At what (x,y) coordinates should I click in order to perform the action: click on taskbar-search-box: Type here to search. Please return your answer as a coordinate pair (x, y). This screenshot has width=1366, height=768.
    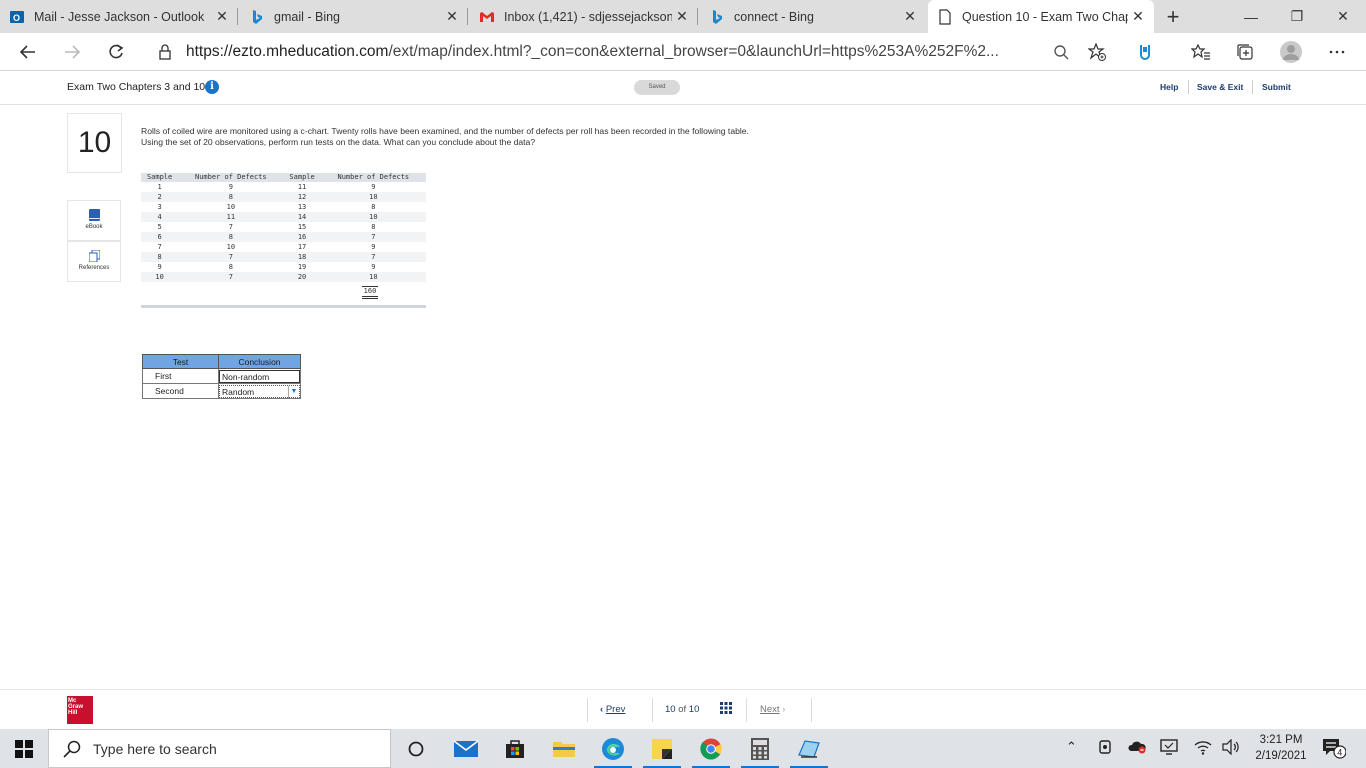
    Looking at the image, I should click on (219, 748).